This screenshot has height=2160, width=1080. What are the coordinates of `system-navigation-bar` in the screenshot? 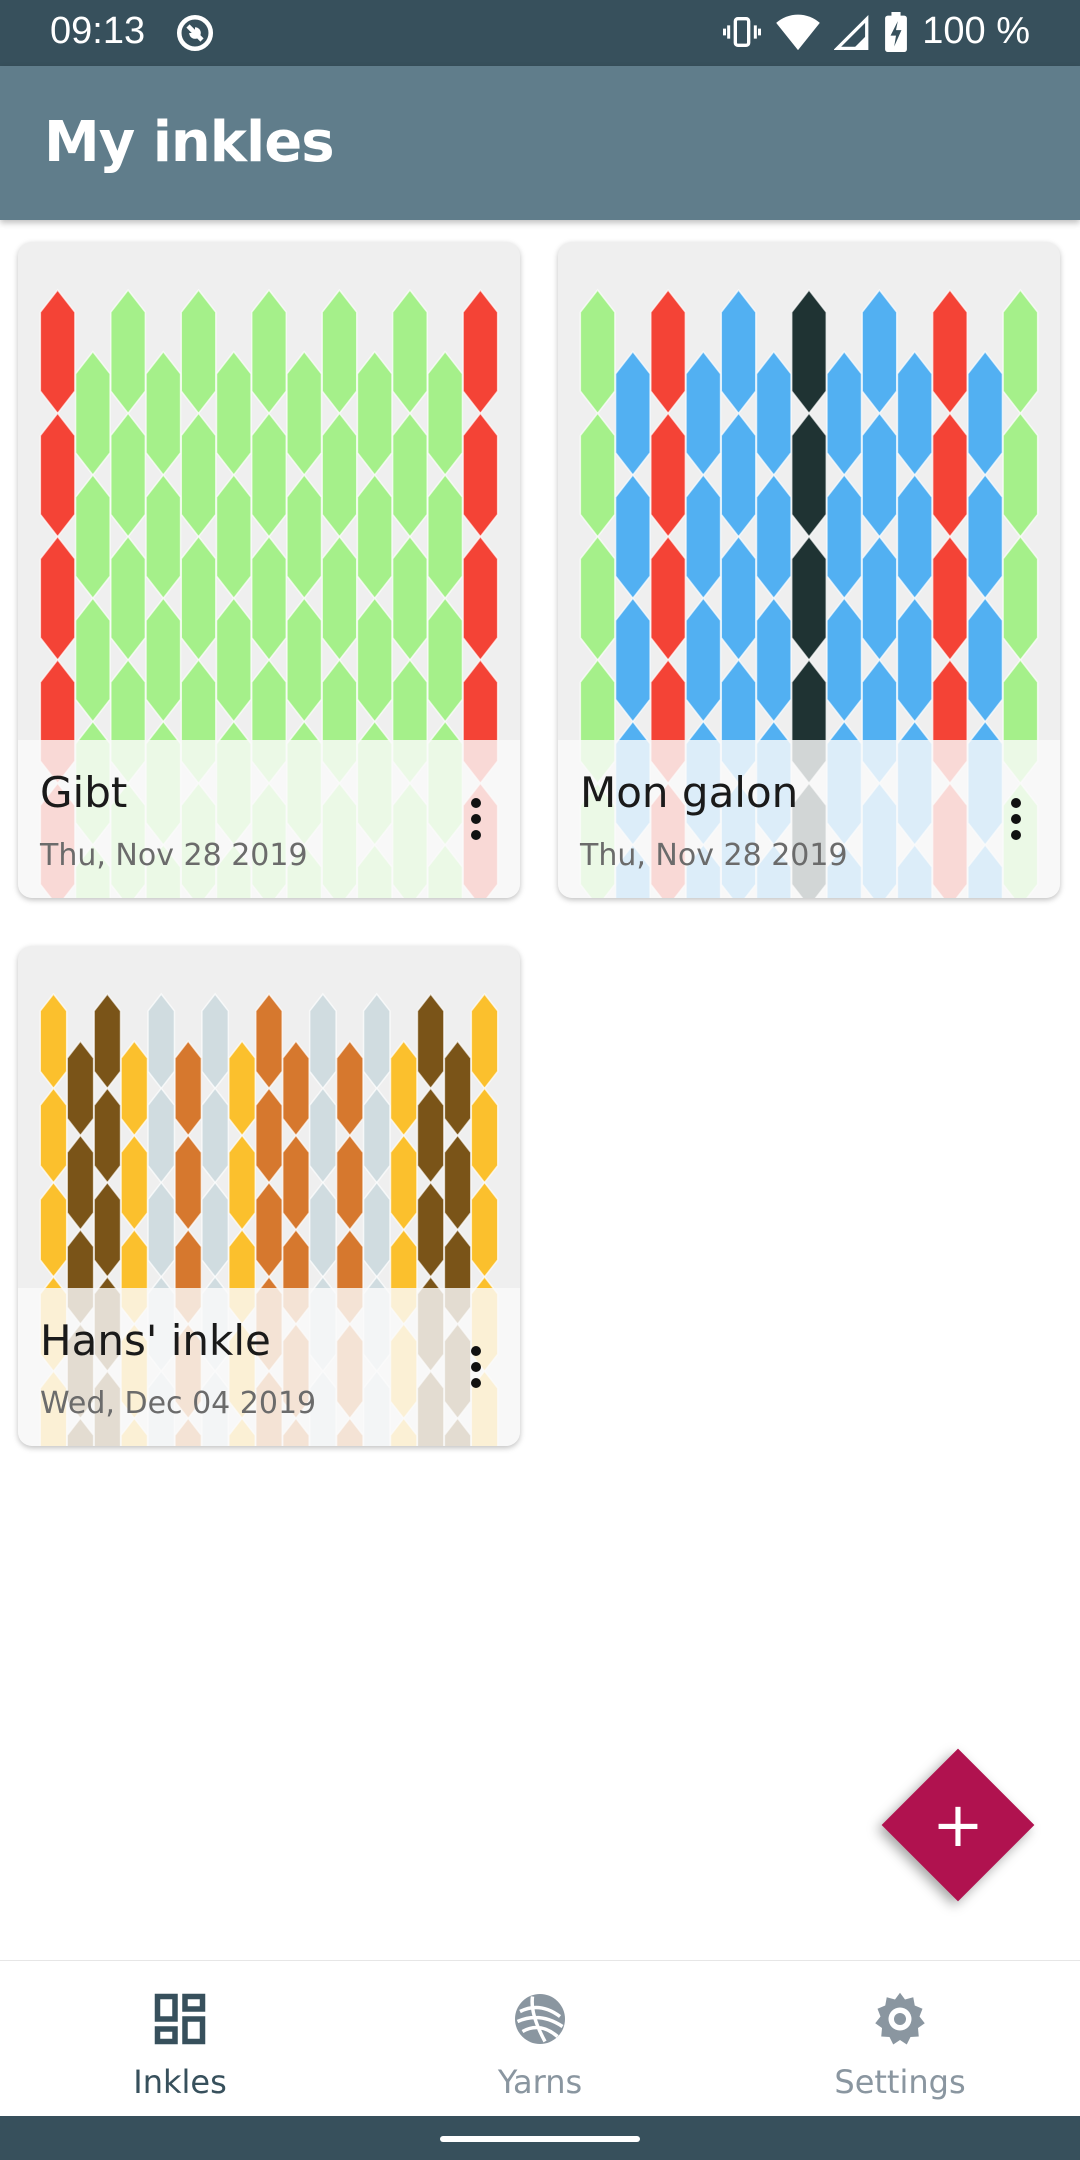 It's located at (540, 2138).